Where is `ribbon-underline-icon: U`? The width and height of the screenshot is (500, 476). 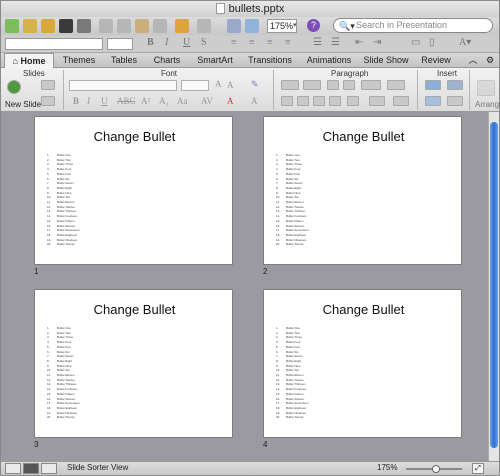 ribbon-underline-icon: U is located at coordinates (104, 101).